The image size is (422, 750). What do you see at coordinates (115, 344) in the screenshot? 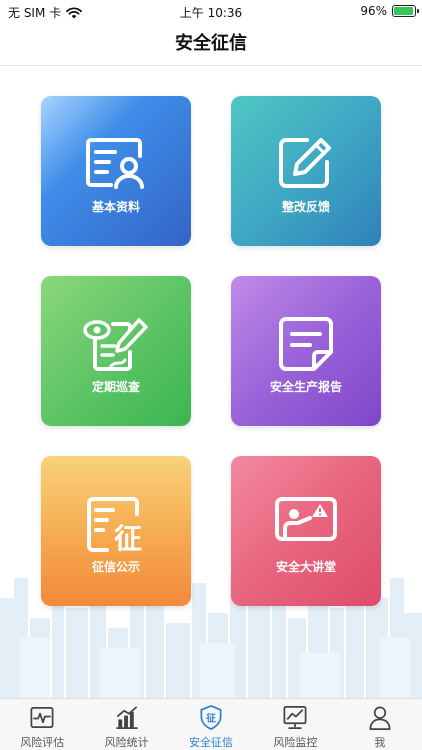
I see `inspection-checklist-icon` at bounding box center [115, 344].